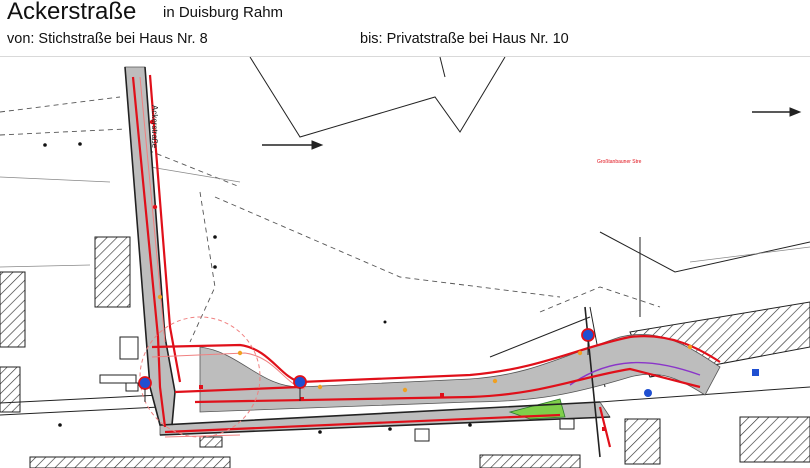  What do you see at coordinates (72, 12) in the screenshot?
I see `street-title: Ackerstraße` at bounding box center [72, 12].